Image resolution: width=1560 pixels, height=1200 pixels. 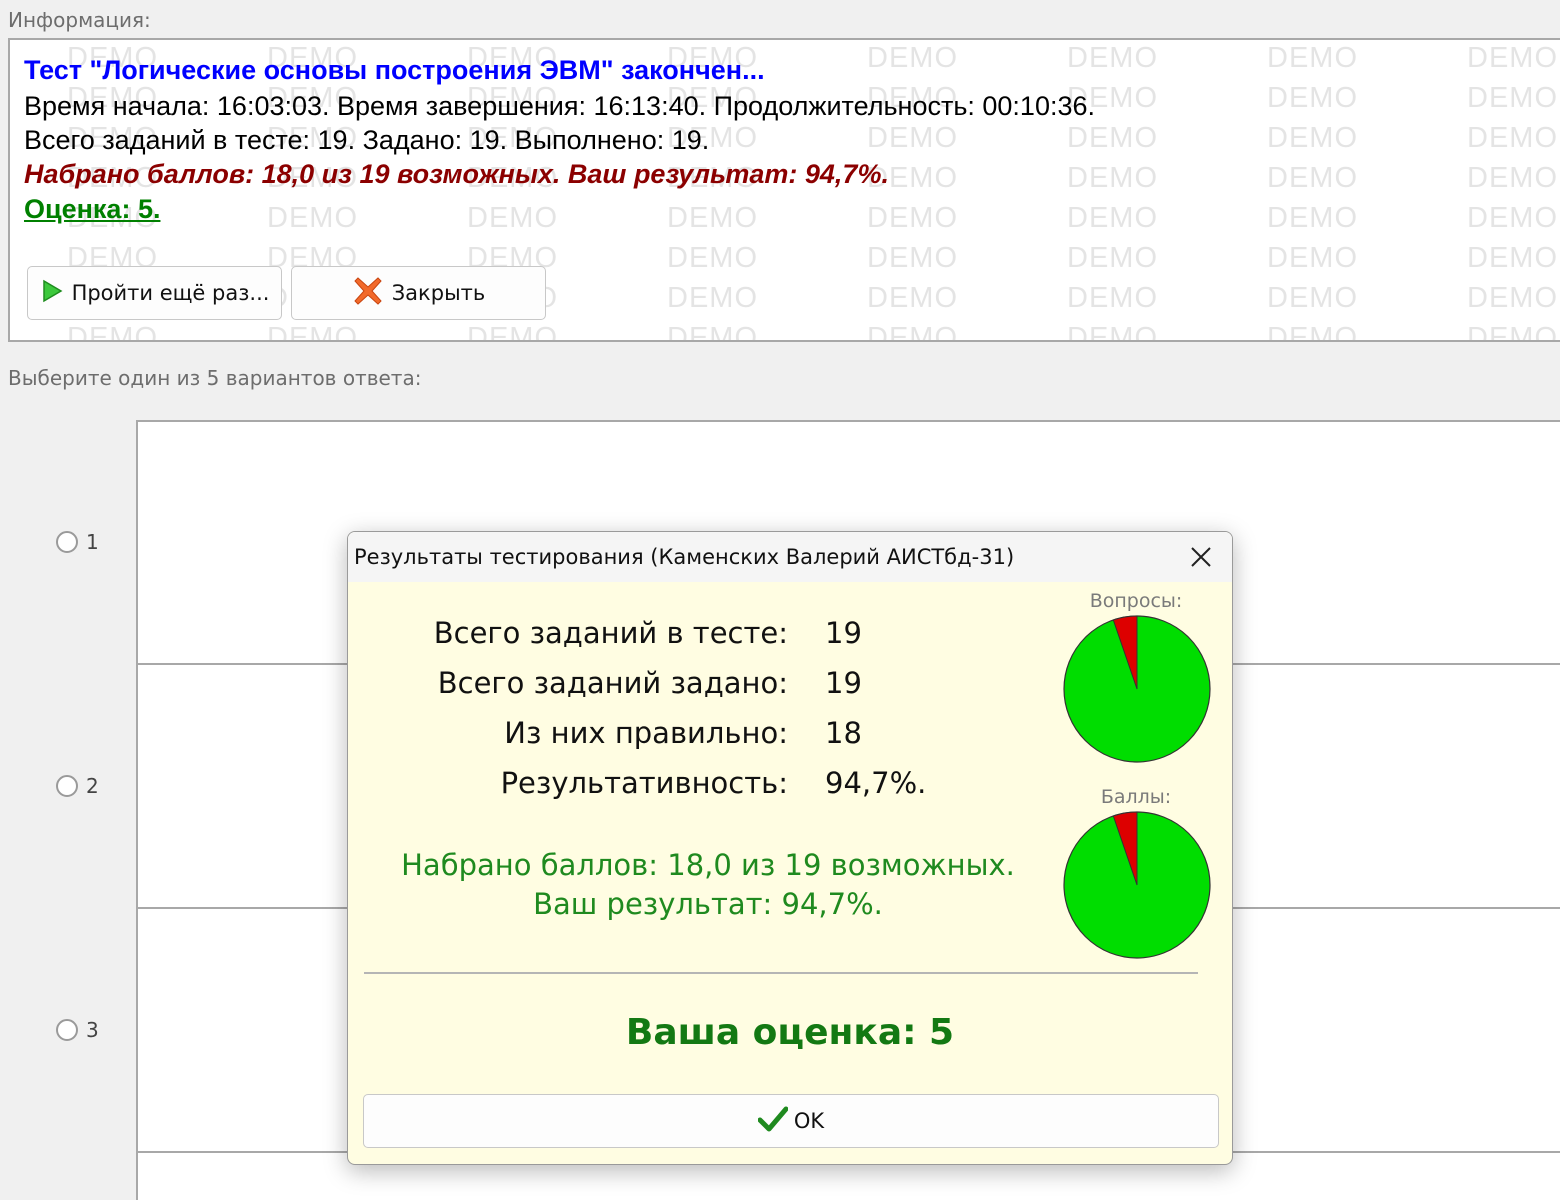 What do you see at coordinates (92, 786) in the screenshot?
I see `answer-option-label: 2` at bounding box center [92, 786].